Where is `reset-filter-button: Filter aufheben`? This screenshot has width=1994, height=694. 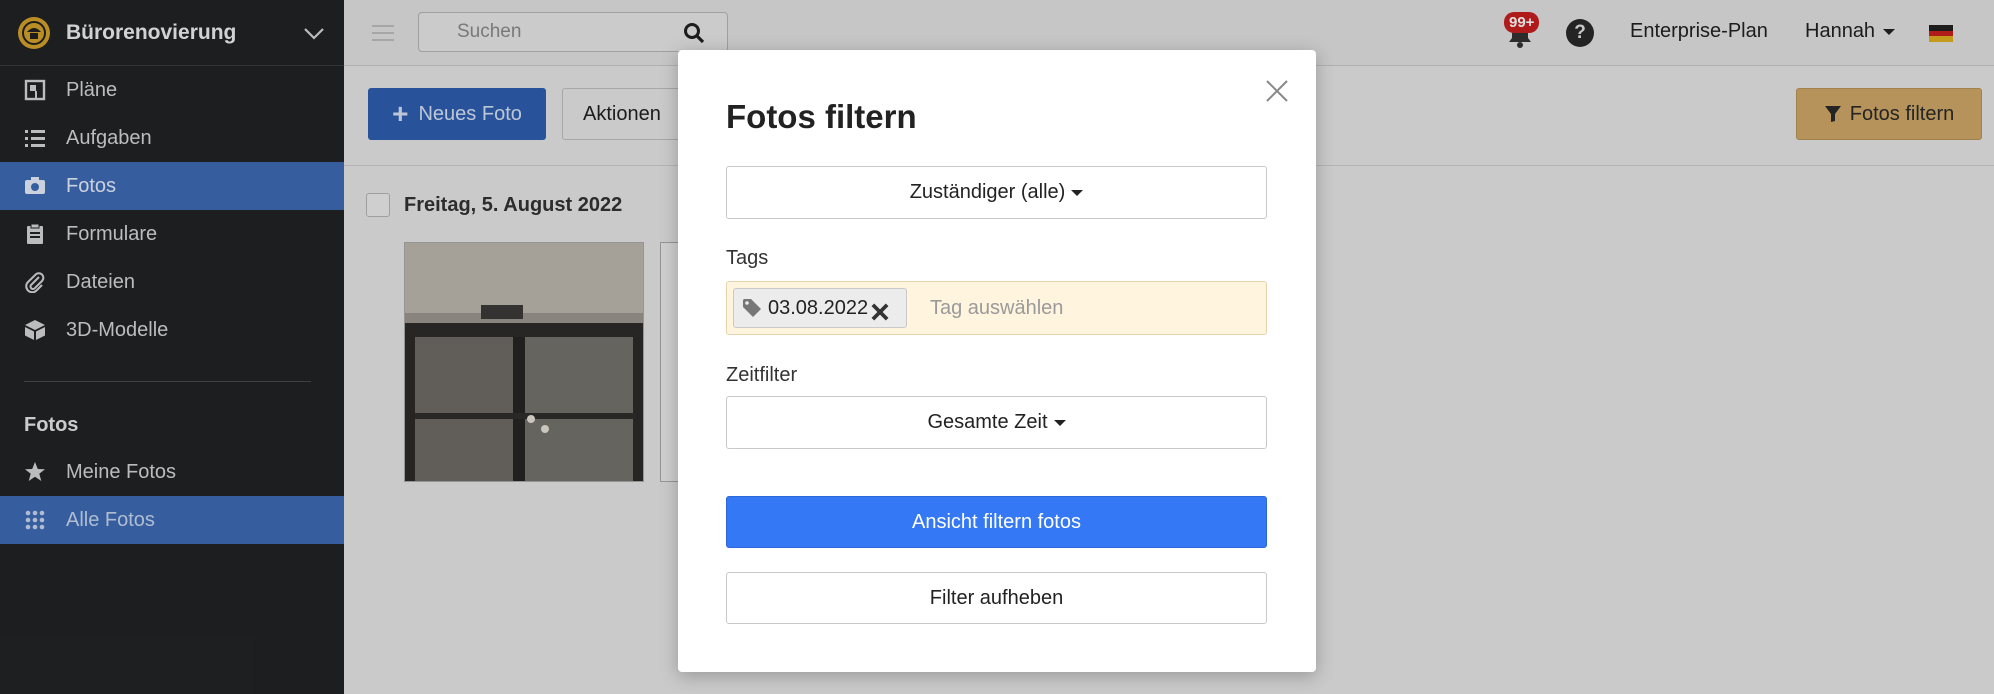
reset-filter-button: Filter aufheben is located at coordinates (996, 598).